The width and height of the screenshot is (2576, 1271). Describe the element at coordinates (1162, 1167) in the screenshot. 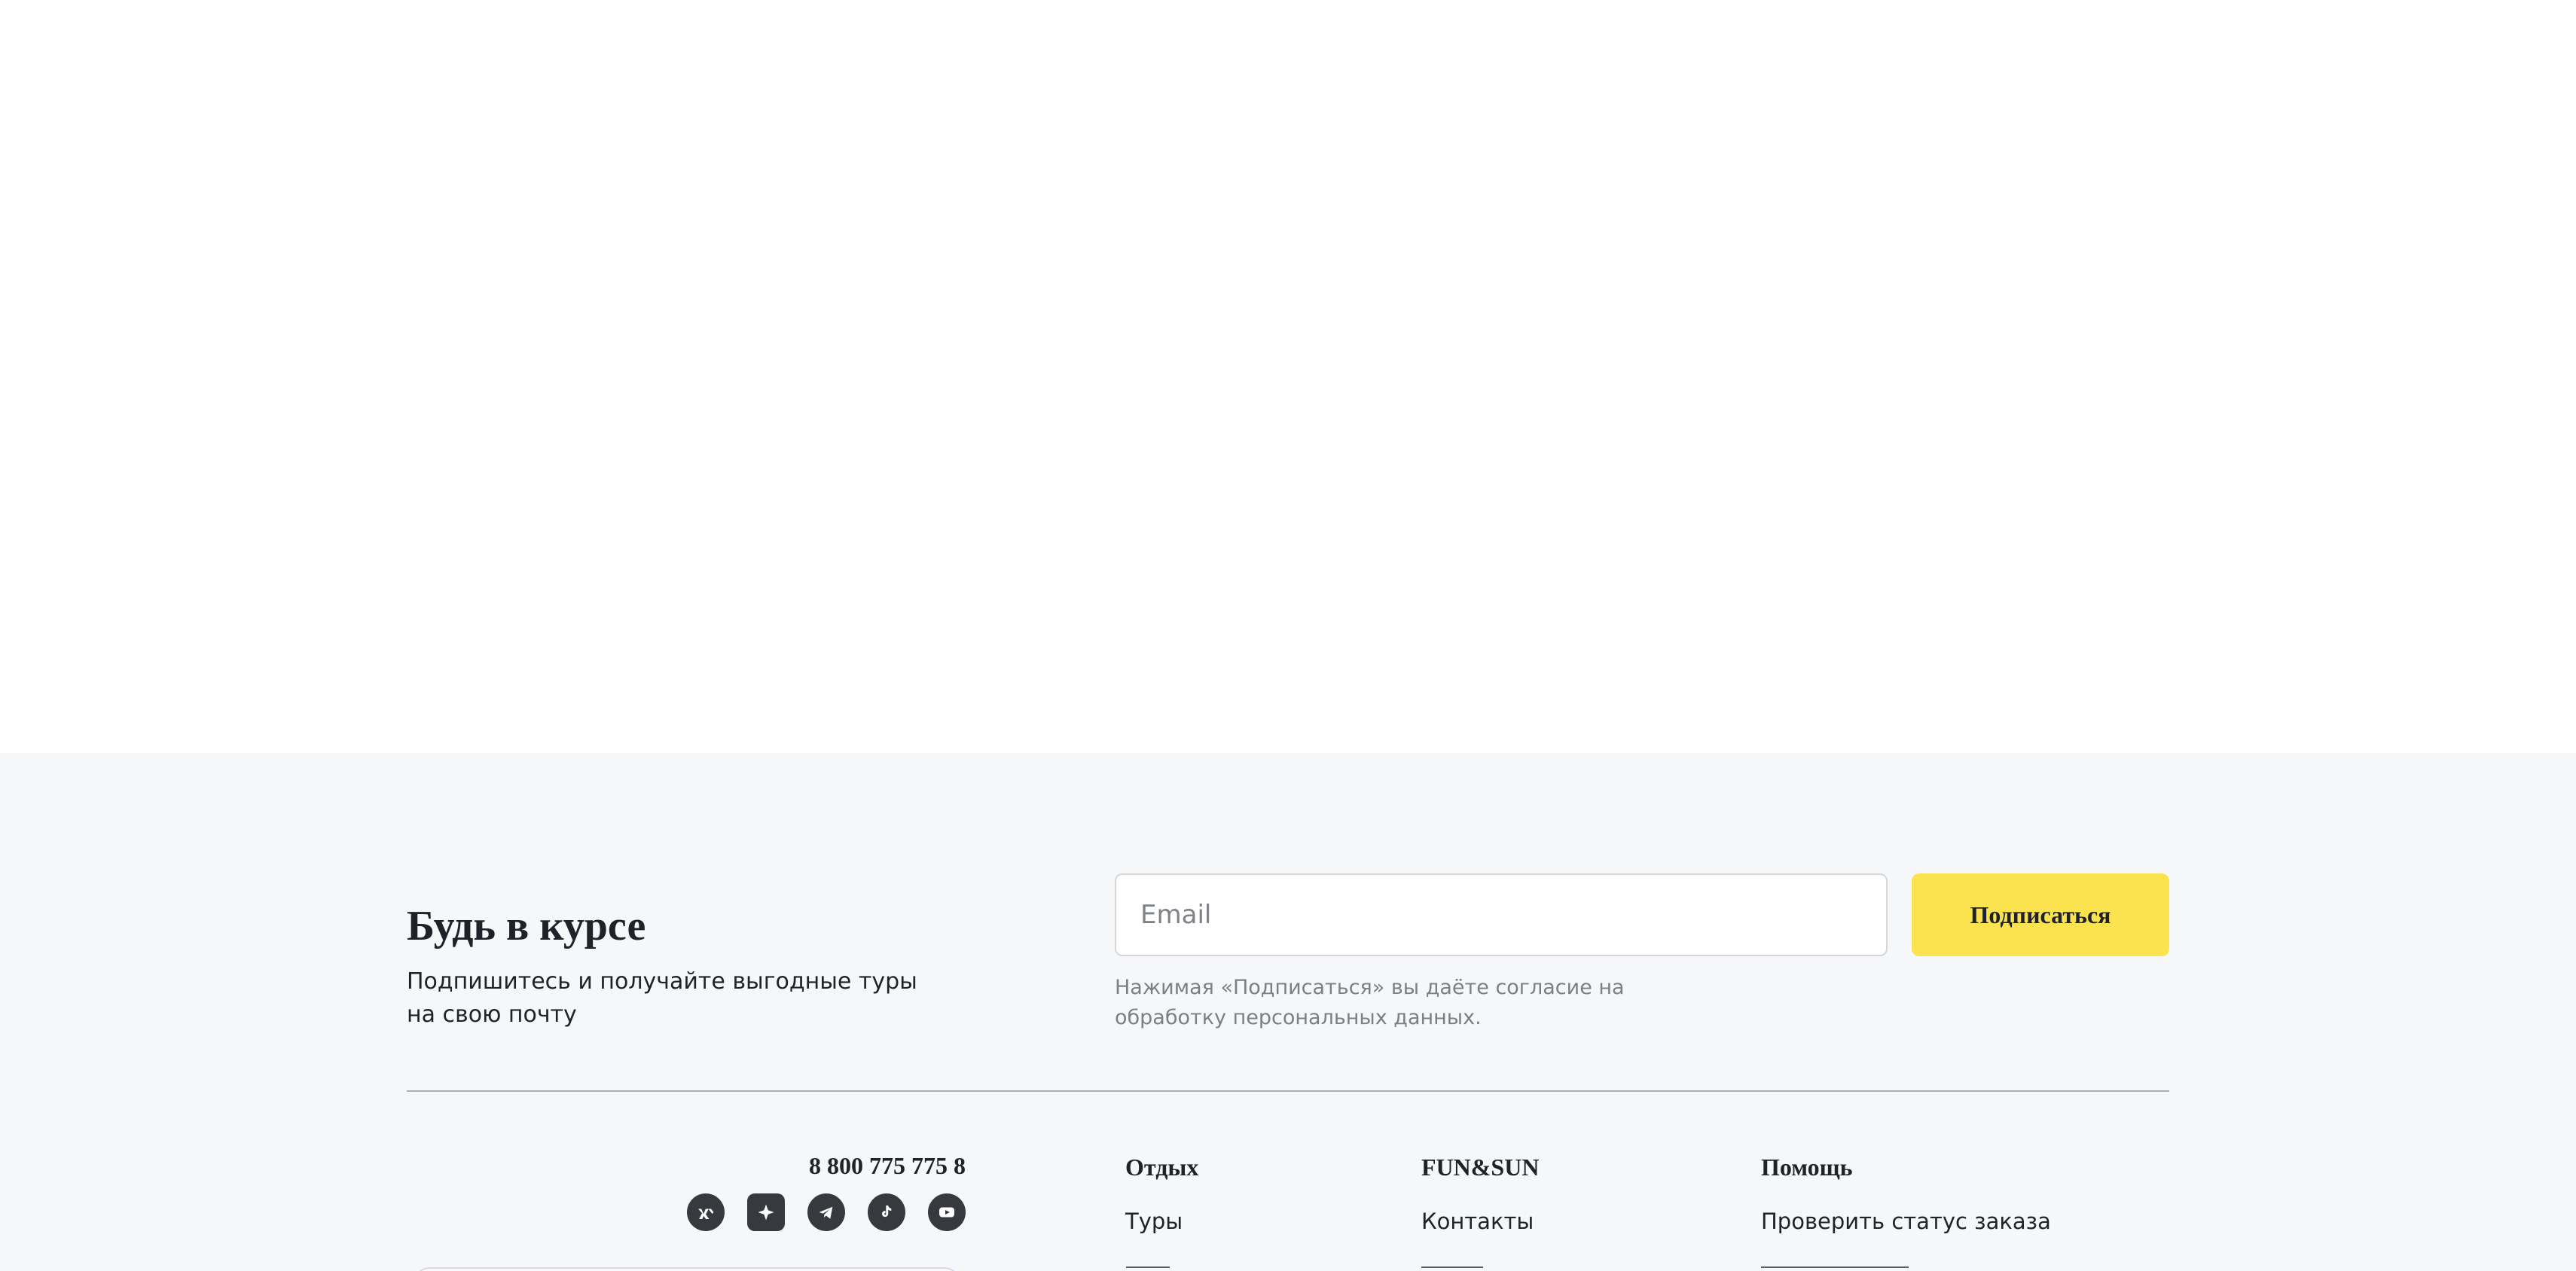

I see `nav-heading-rest: Отдых` at that location.